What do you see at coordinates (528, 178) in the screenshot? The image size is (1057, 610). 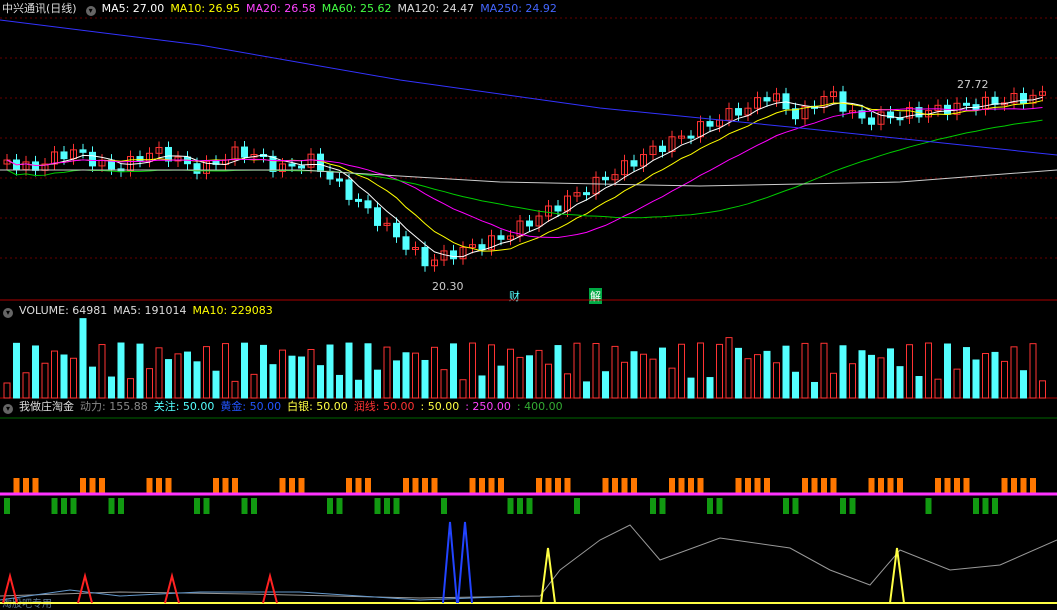 I see `ma120-line` at bounding box center [528, 178].